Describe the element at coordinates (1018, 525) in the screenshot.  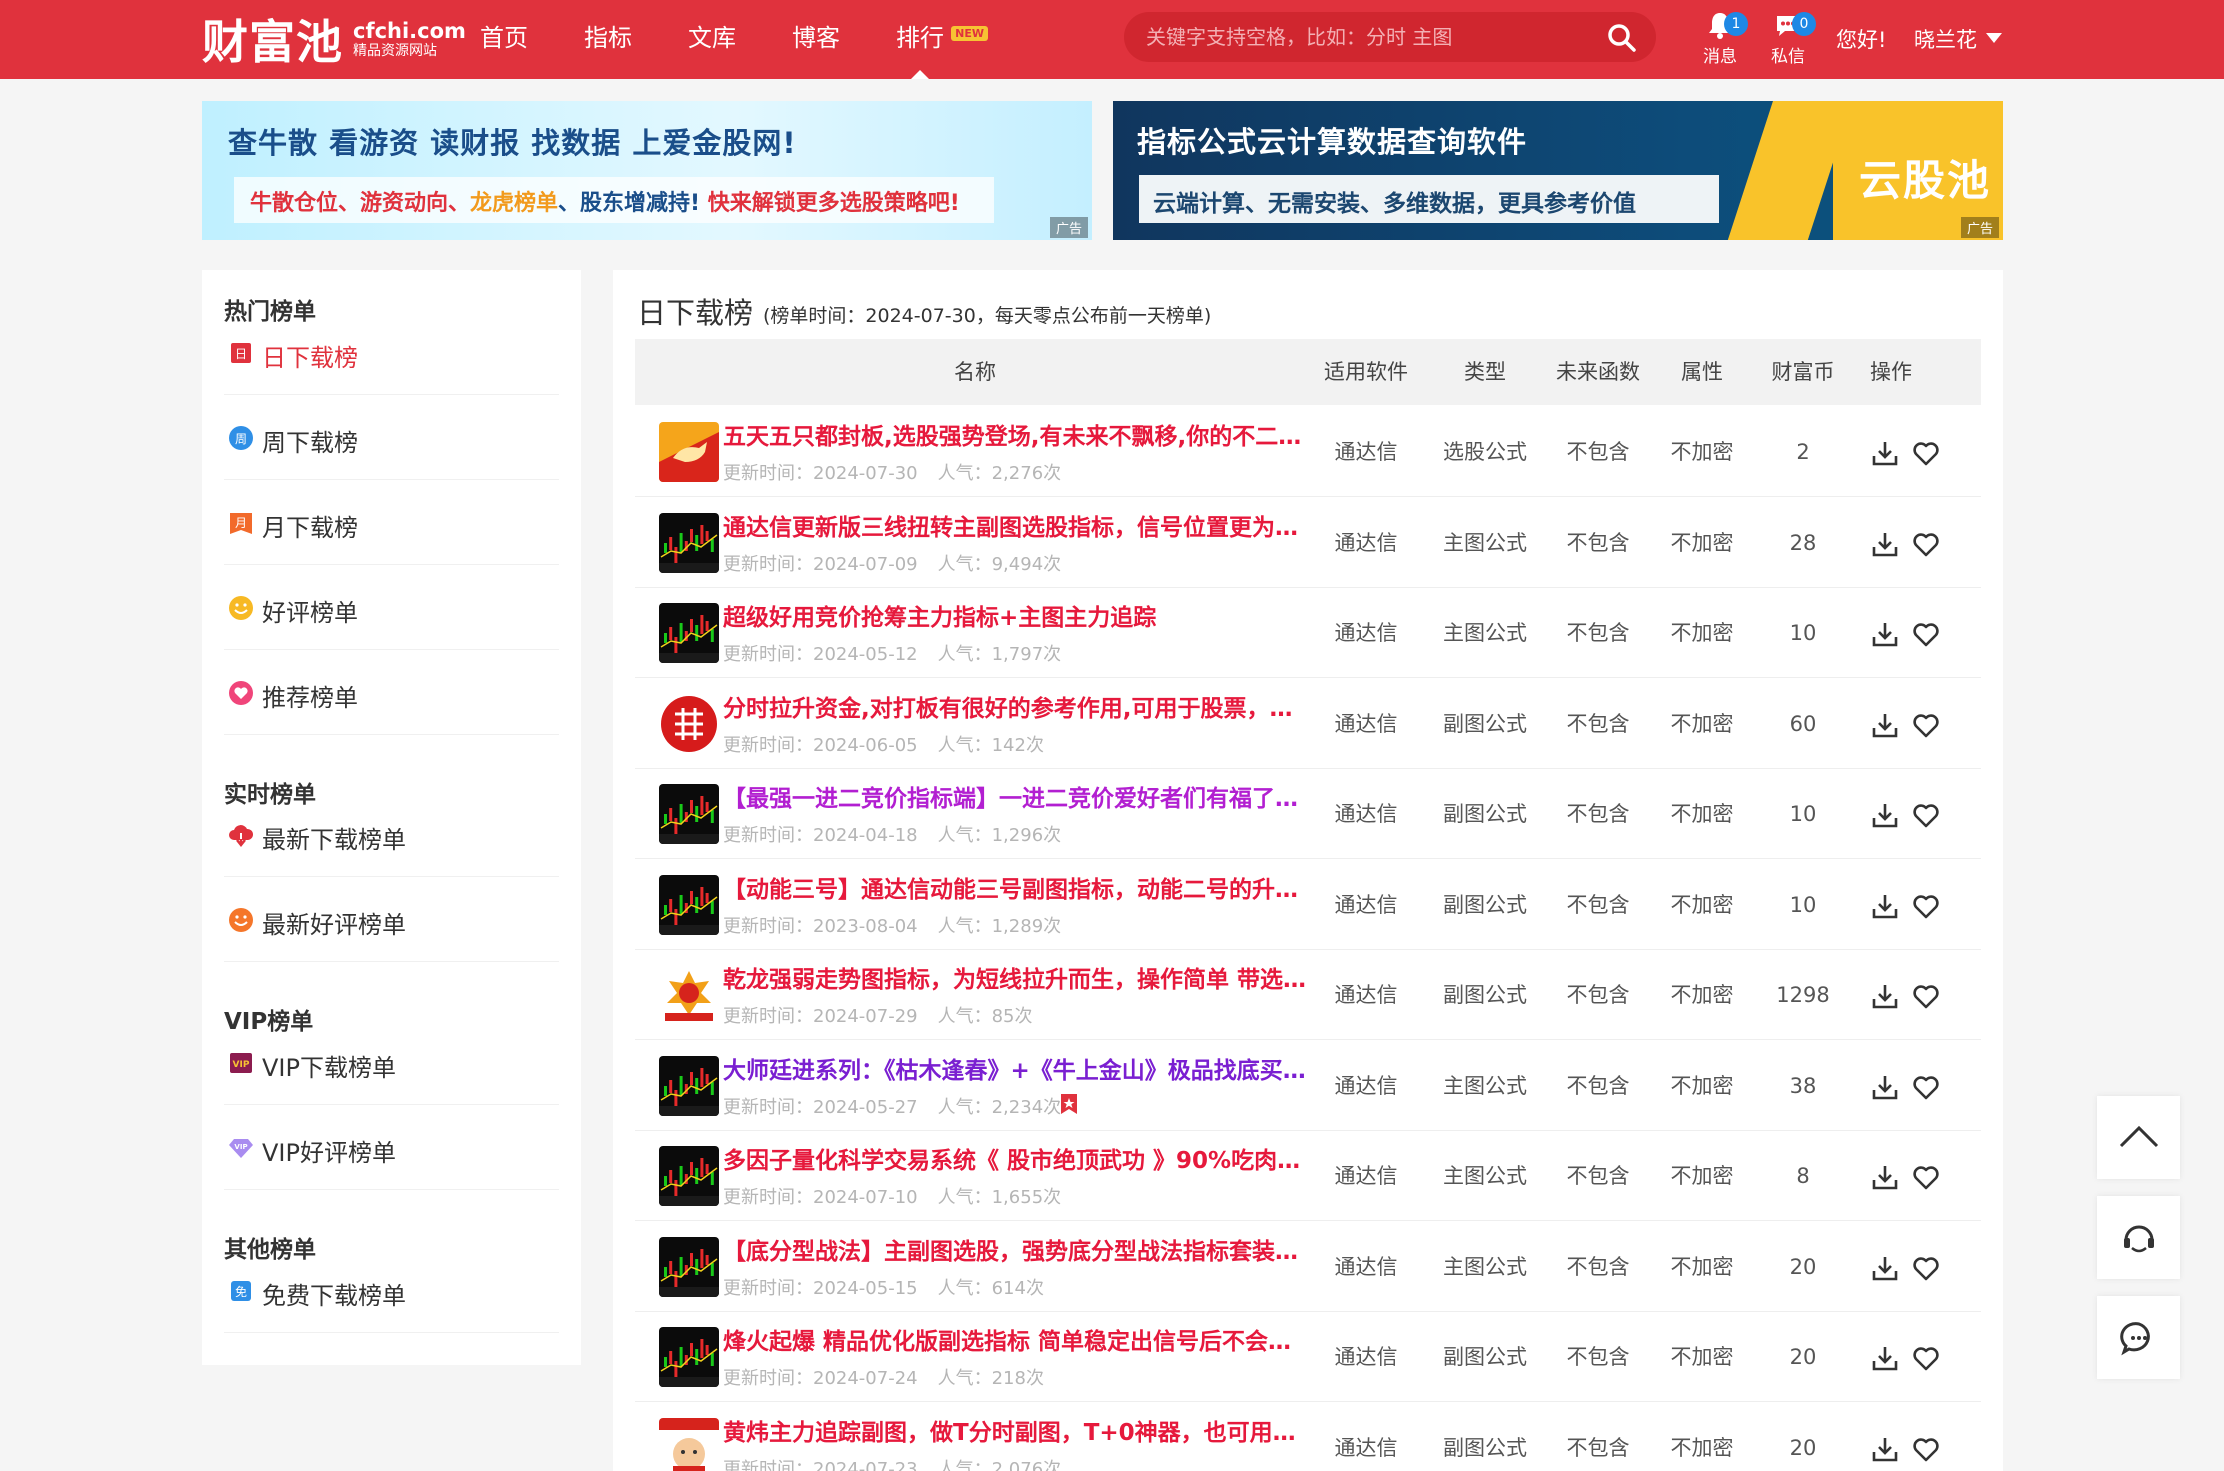
I see `resource-title-link: 通达信更新版三线扭转主副图选股指标，信号位置更为精准` at that location.